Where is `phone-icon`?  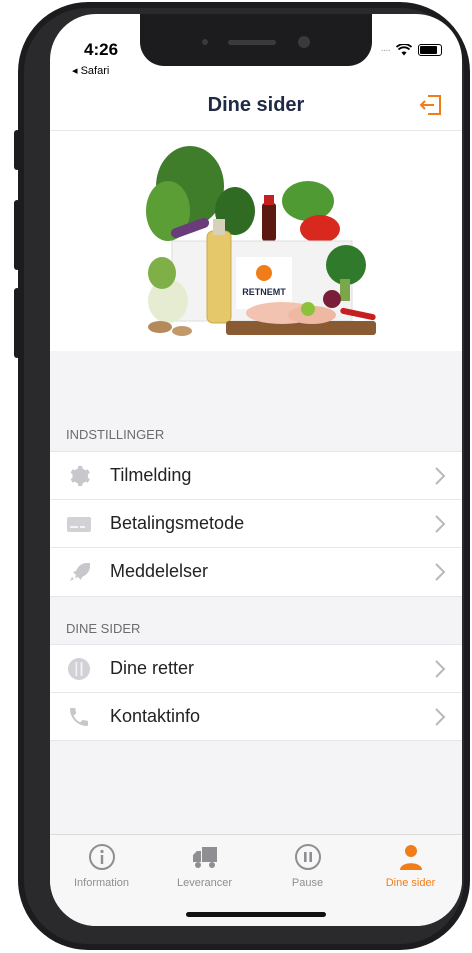 phone-icon is located at coordinates (79, 717).